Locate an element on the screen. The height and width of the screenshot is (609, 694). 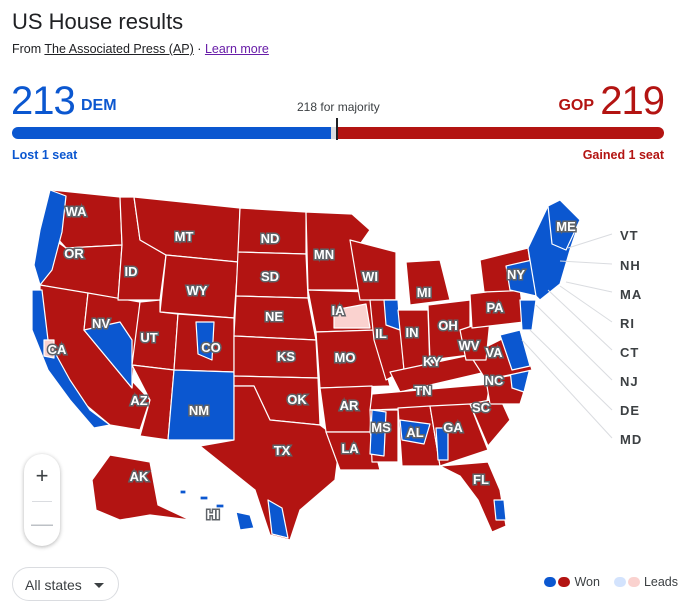
state-select-value: All states is located at coordinates (53, 585).